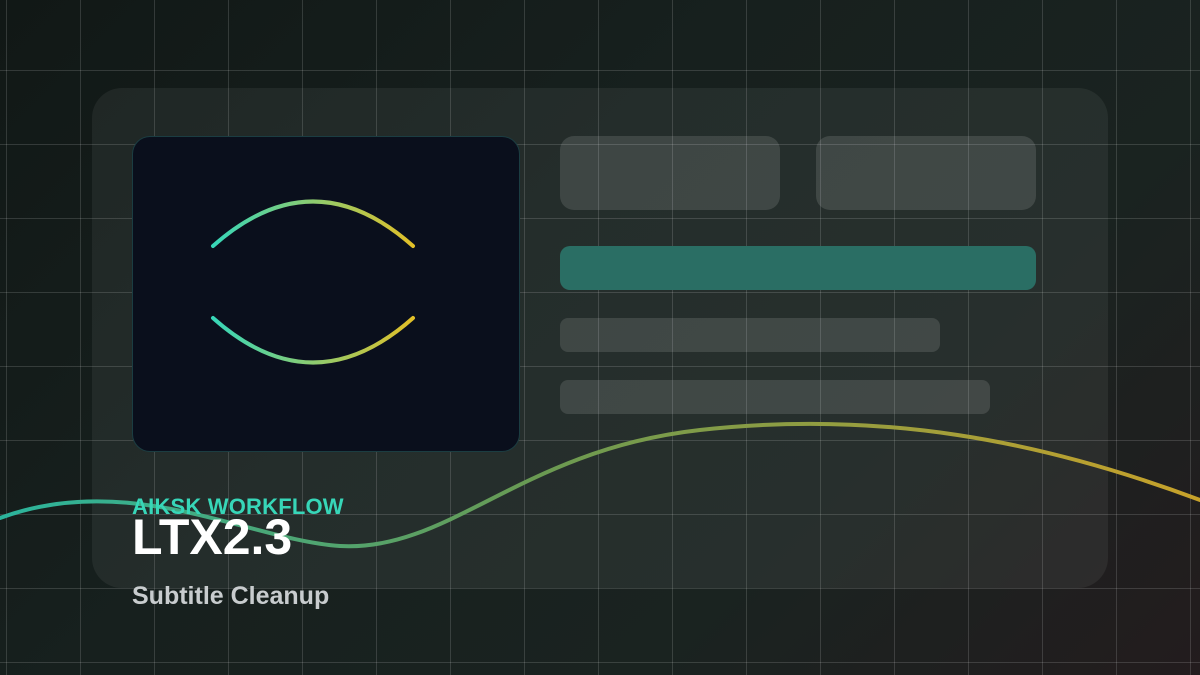  What do you see at coordinates (798, 268) in the screenshot?
I see `accent-progress-bar` at bounding box center [798, 268].